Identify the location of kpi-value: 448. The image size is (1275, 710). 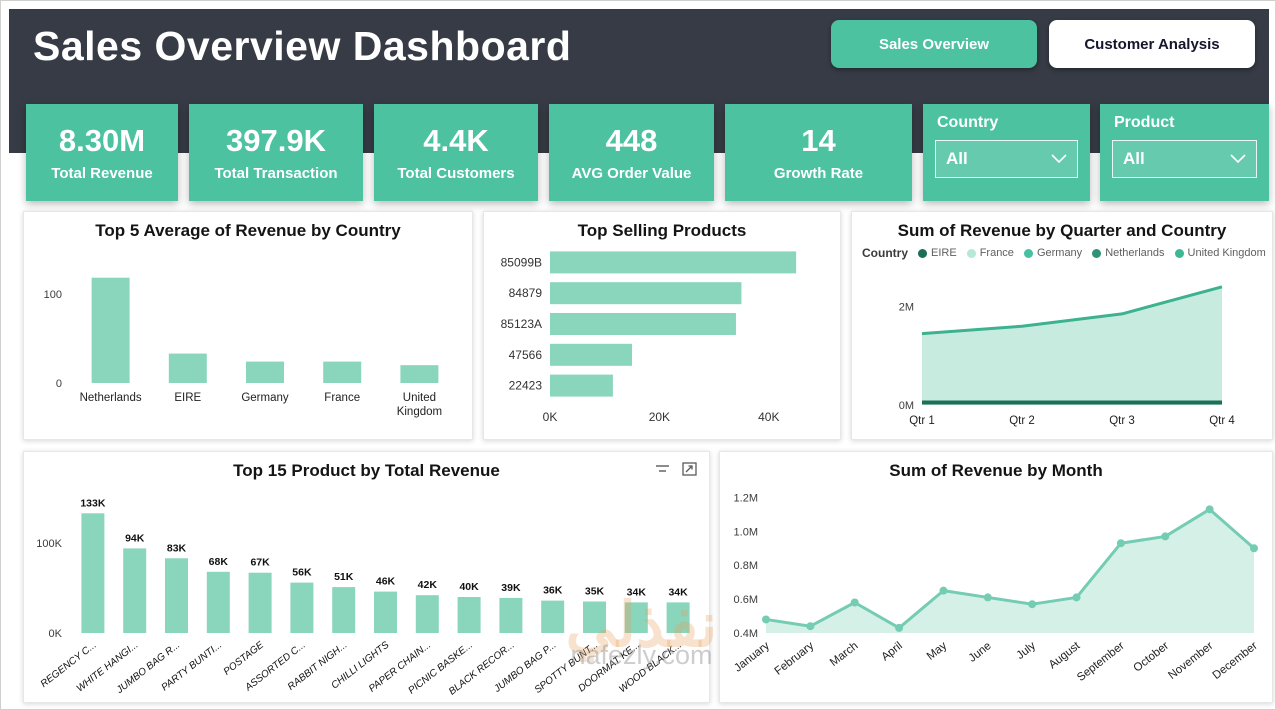
(631, 141).